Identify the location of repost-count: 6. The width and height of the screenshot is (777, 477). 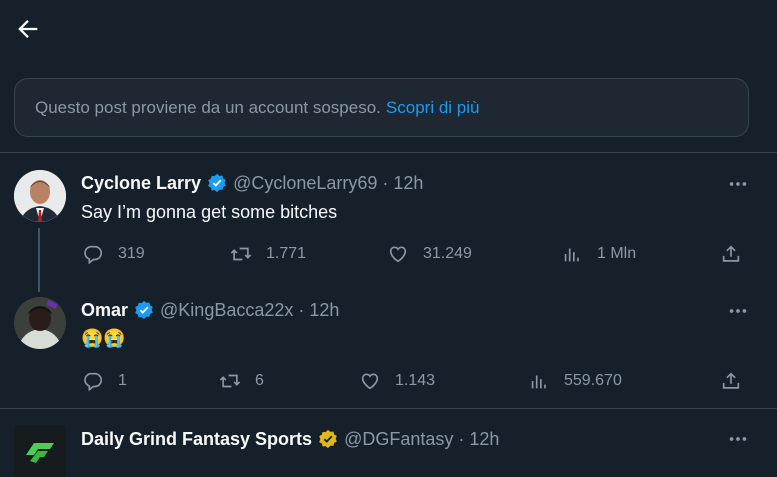
(259, 380).